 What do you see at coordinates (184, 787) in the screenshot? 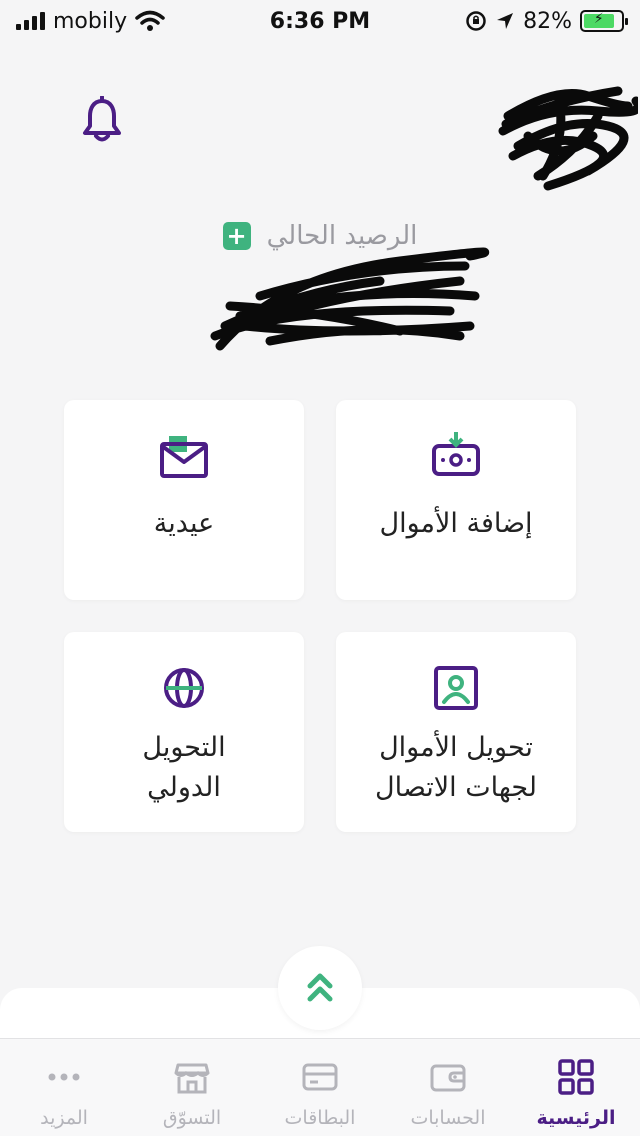
I see `international-label-line2: الدولي` at bounding box center [184, 787].